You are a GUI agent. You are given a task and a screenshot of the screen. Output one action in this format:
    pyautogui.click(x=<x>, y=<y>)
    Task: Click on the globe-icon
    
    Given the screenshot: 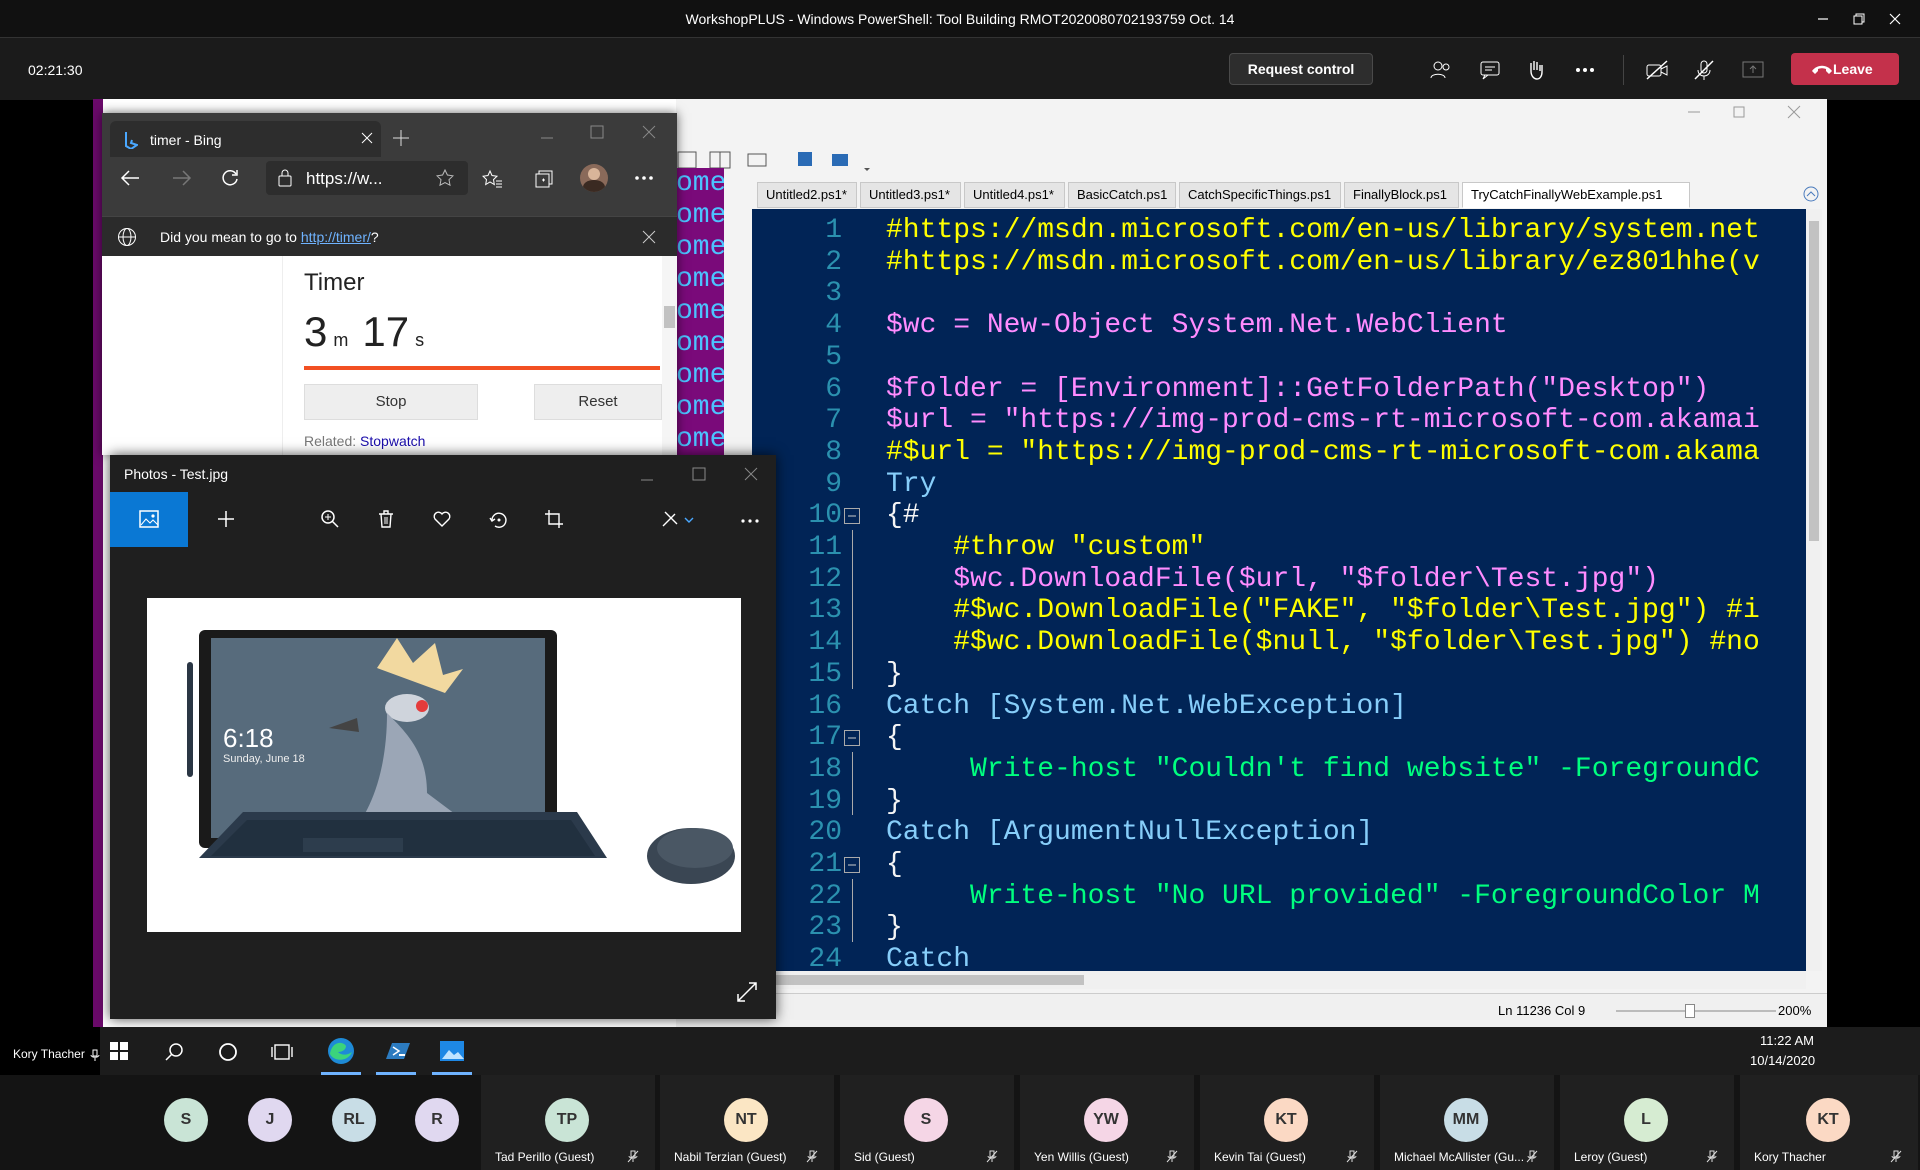 What is the action you would take?
    pyautogui.click(x=127, y=237)
    